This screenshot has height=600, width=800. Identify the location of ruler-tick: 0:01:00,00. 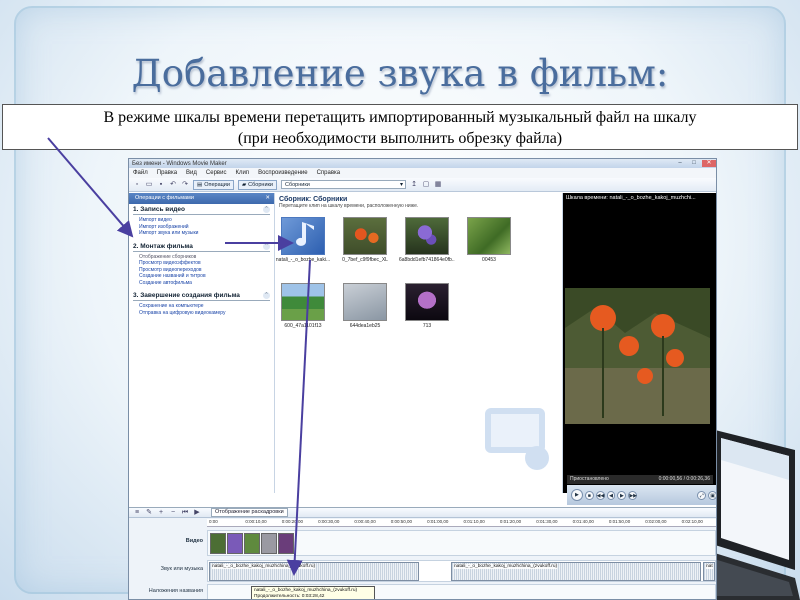
(438, 521).